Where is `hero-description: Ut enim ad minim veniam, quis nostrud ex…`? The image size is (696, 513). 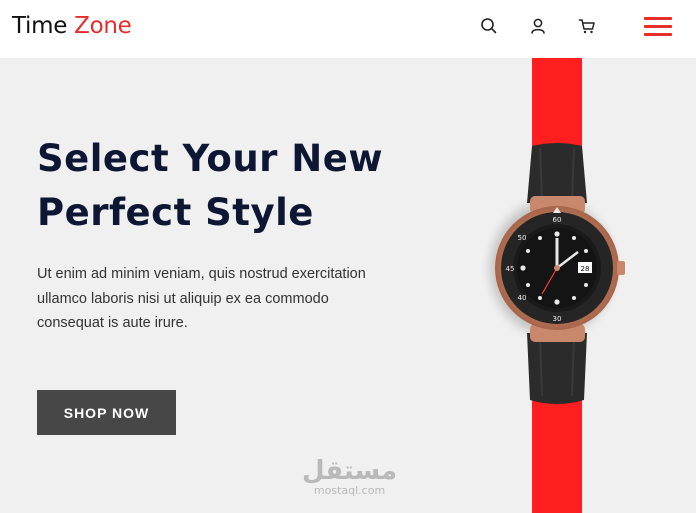
hero-description: Ut enim ad minim veniam, quis nostrud ex… is located at coordinates (201, 298).